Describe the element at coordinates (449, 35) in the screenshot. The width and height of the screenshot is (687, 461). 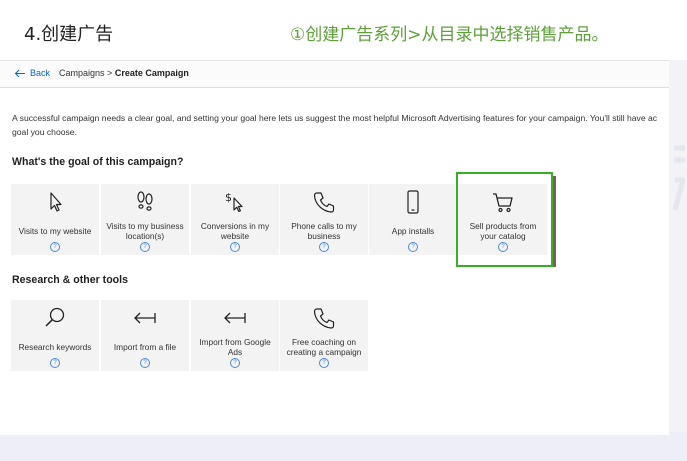
I see `slide-instruction-note: ①创建广告系列>从目录中选择销售产品。` at that location.